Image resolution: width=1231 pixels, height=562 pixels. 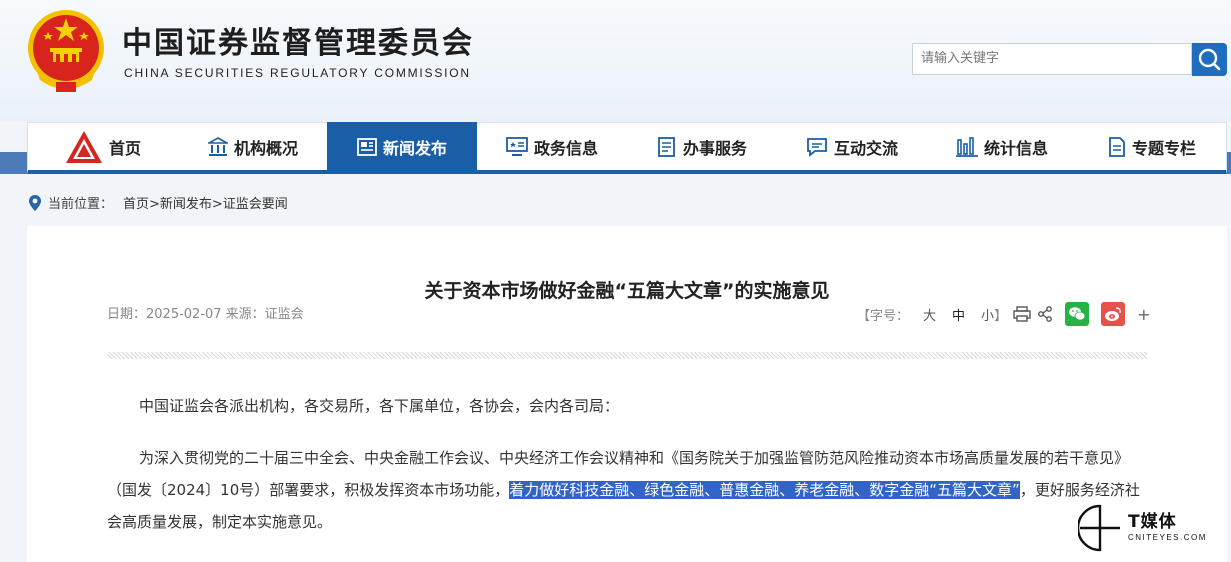 I want to click on search-button, so click(x=1209, y=59).